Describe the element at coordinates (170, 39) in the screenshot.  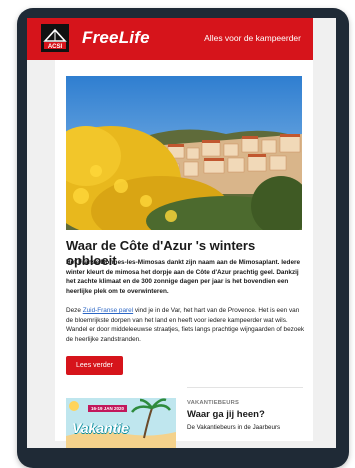
I see `newsletter-header: ACSI FreeLife Alles voor de kampeerder` at that location.